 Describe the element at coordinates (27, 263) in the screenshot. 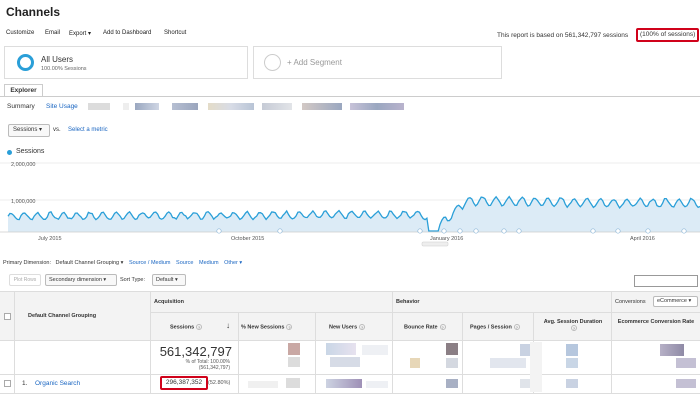

I see `primary-dimension-label: Primary Dimension:` at that location.